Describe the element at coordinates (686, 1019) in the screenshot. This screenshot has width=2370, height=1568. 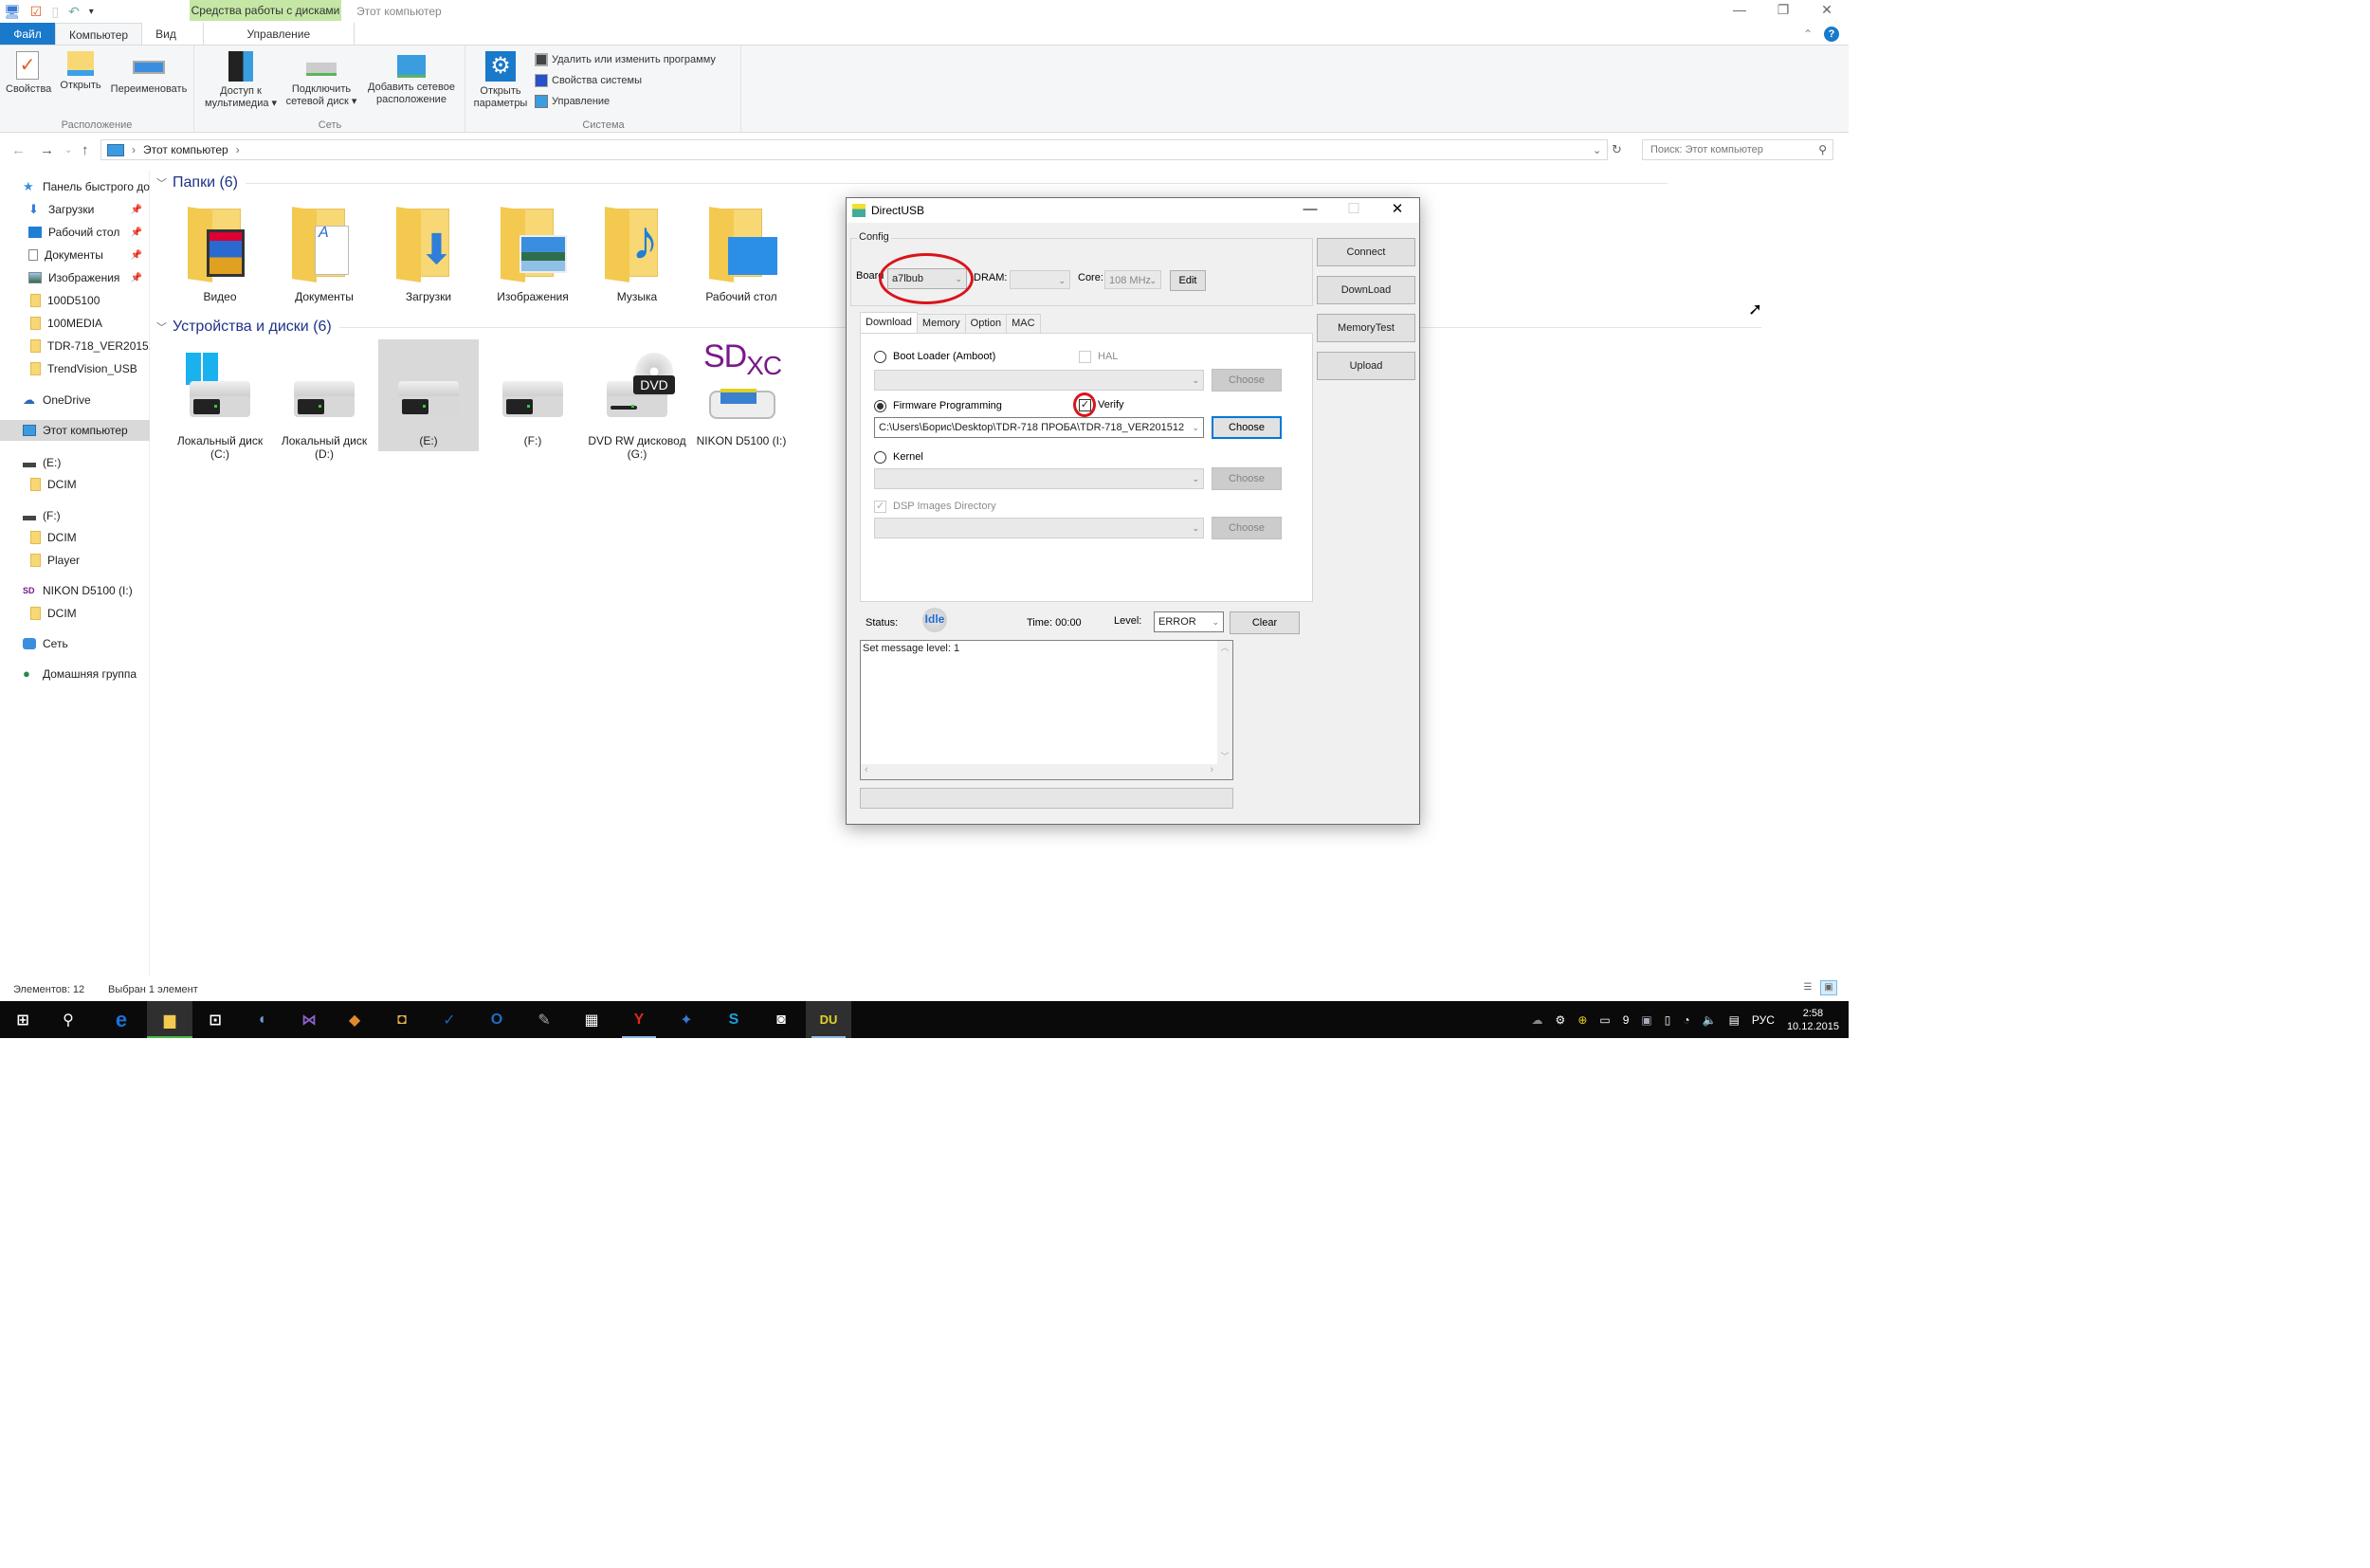
I see `pointer-app-icon: ✦` at that location.